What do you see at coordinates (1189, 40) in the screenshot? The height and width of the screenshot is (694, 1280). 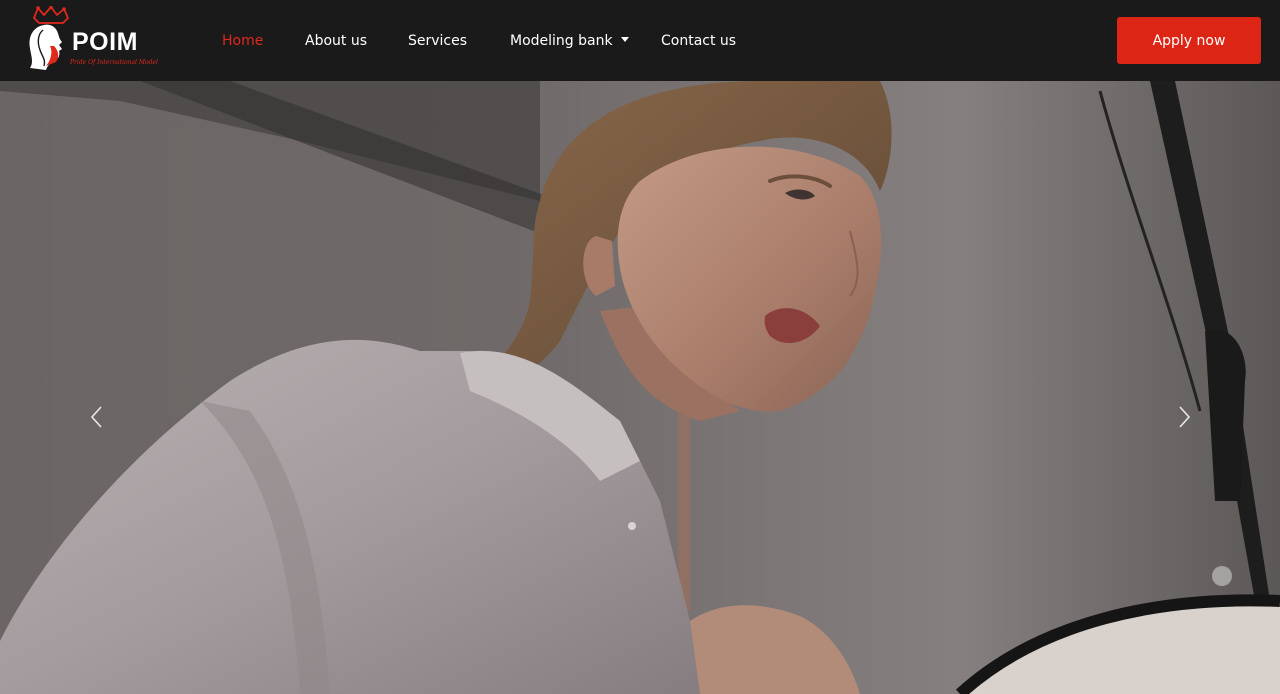 I see `apply-now-button: Apply now` at bounding box center [1189, 40].